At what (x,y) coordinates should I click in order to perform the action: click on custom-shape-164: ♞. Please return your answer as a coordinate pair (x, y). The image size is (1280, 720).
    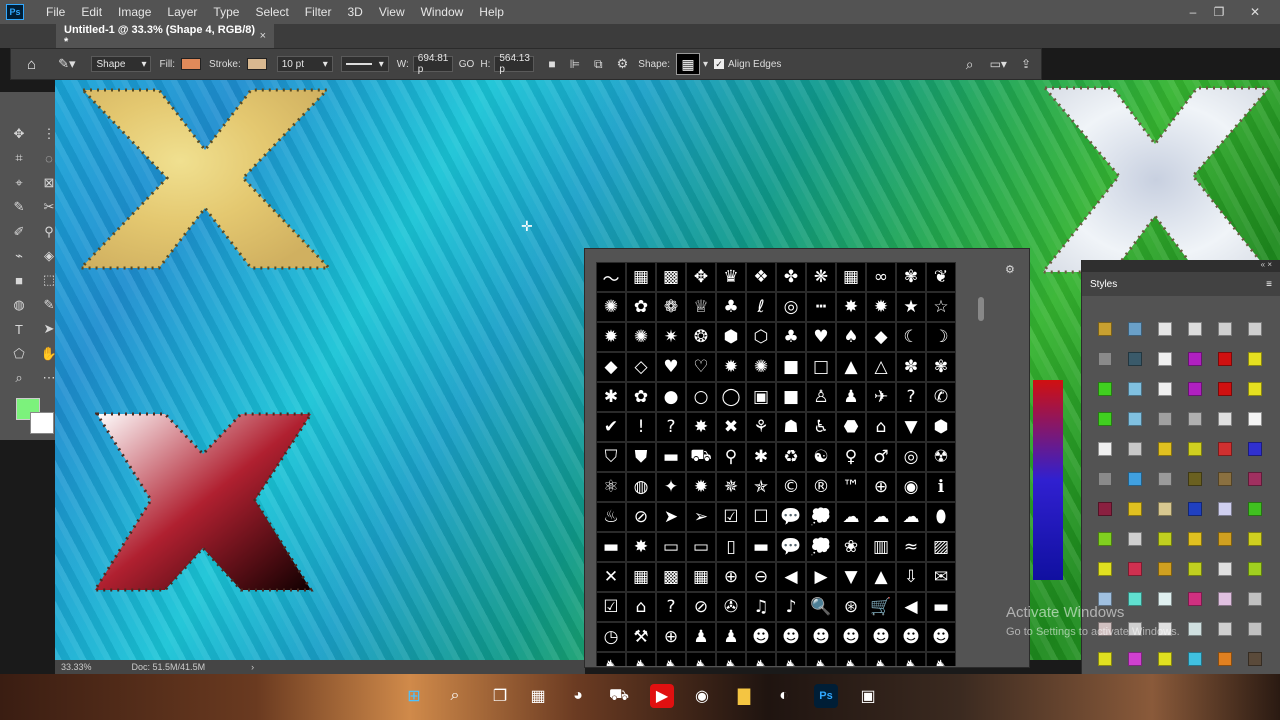
    Looking at the image, I should click on (851, 659).